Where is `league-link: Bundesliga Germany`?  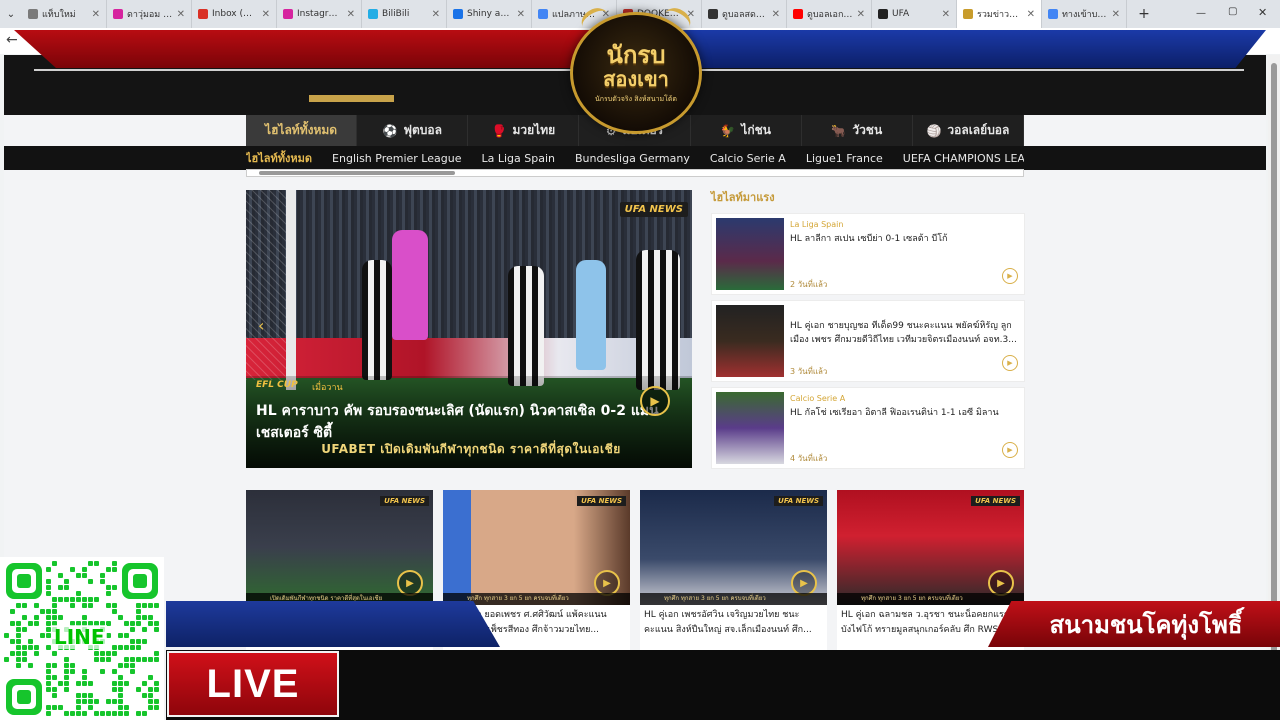 league-link: Bundesliga Germany is located at coordinates (632, 158).